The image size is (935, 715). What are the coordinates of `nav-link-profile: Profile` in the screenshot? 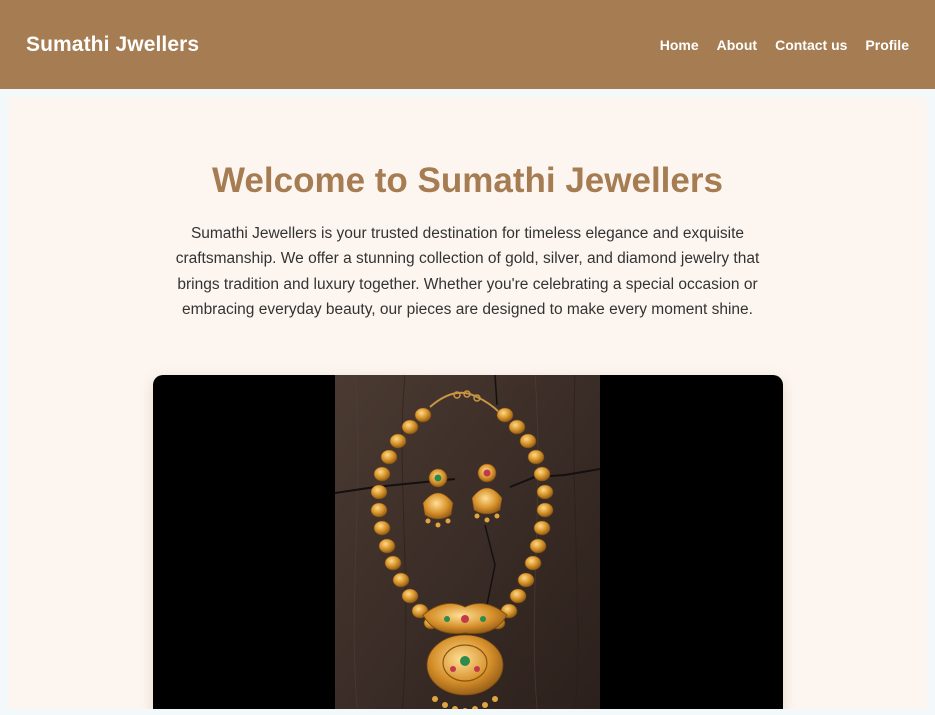 It's located at (887, 45).